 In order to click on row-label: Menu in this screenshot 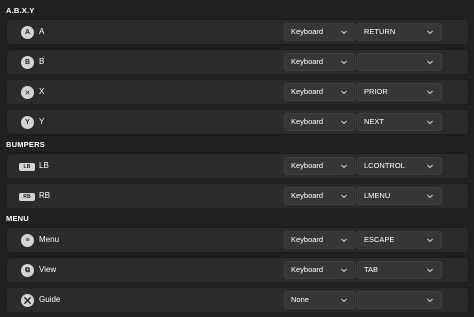, I will do `click(49, 239)`.